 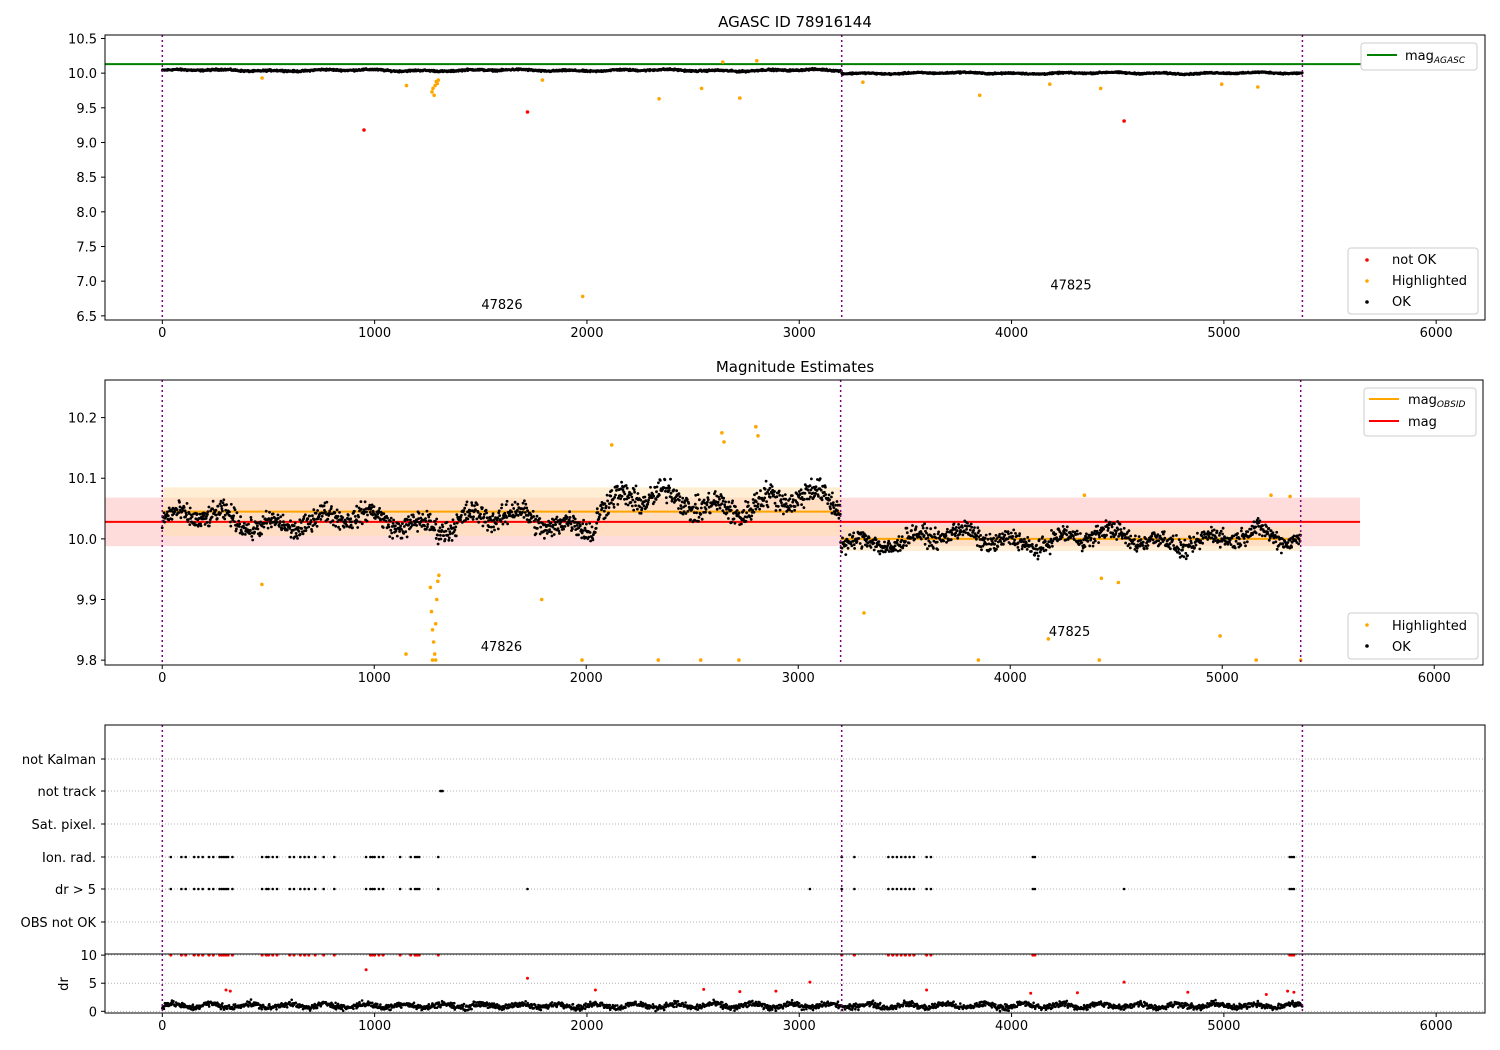 I want to click on panel-1-ytick-label-7: 7.0, so click(x=86, y=282).